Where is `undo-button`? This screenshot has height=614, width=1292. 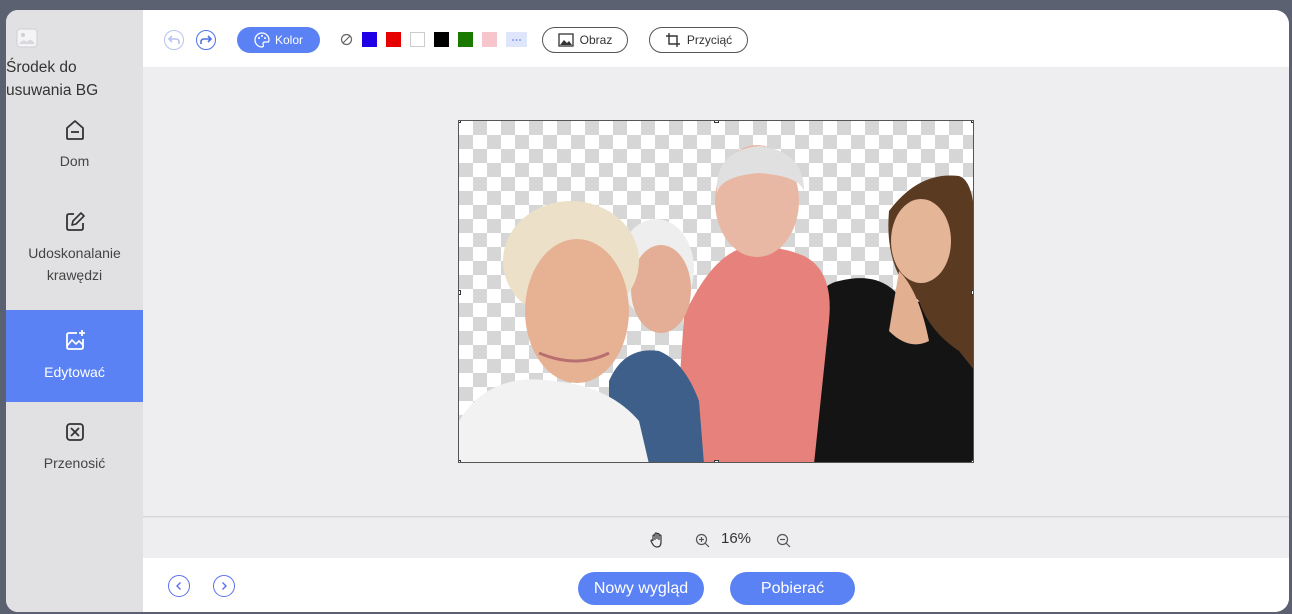
undo-button is located at coordinates (174, 40).